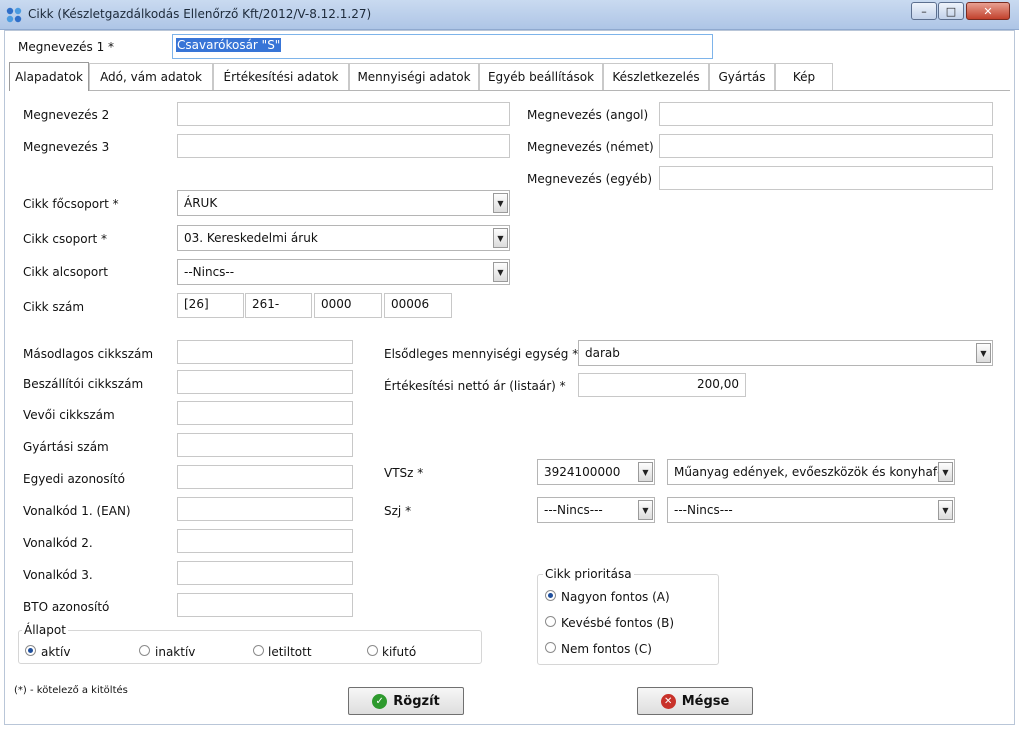  I want to click on tab-ado-vam: Adó, vám adatok, so click(151, 76).